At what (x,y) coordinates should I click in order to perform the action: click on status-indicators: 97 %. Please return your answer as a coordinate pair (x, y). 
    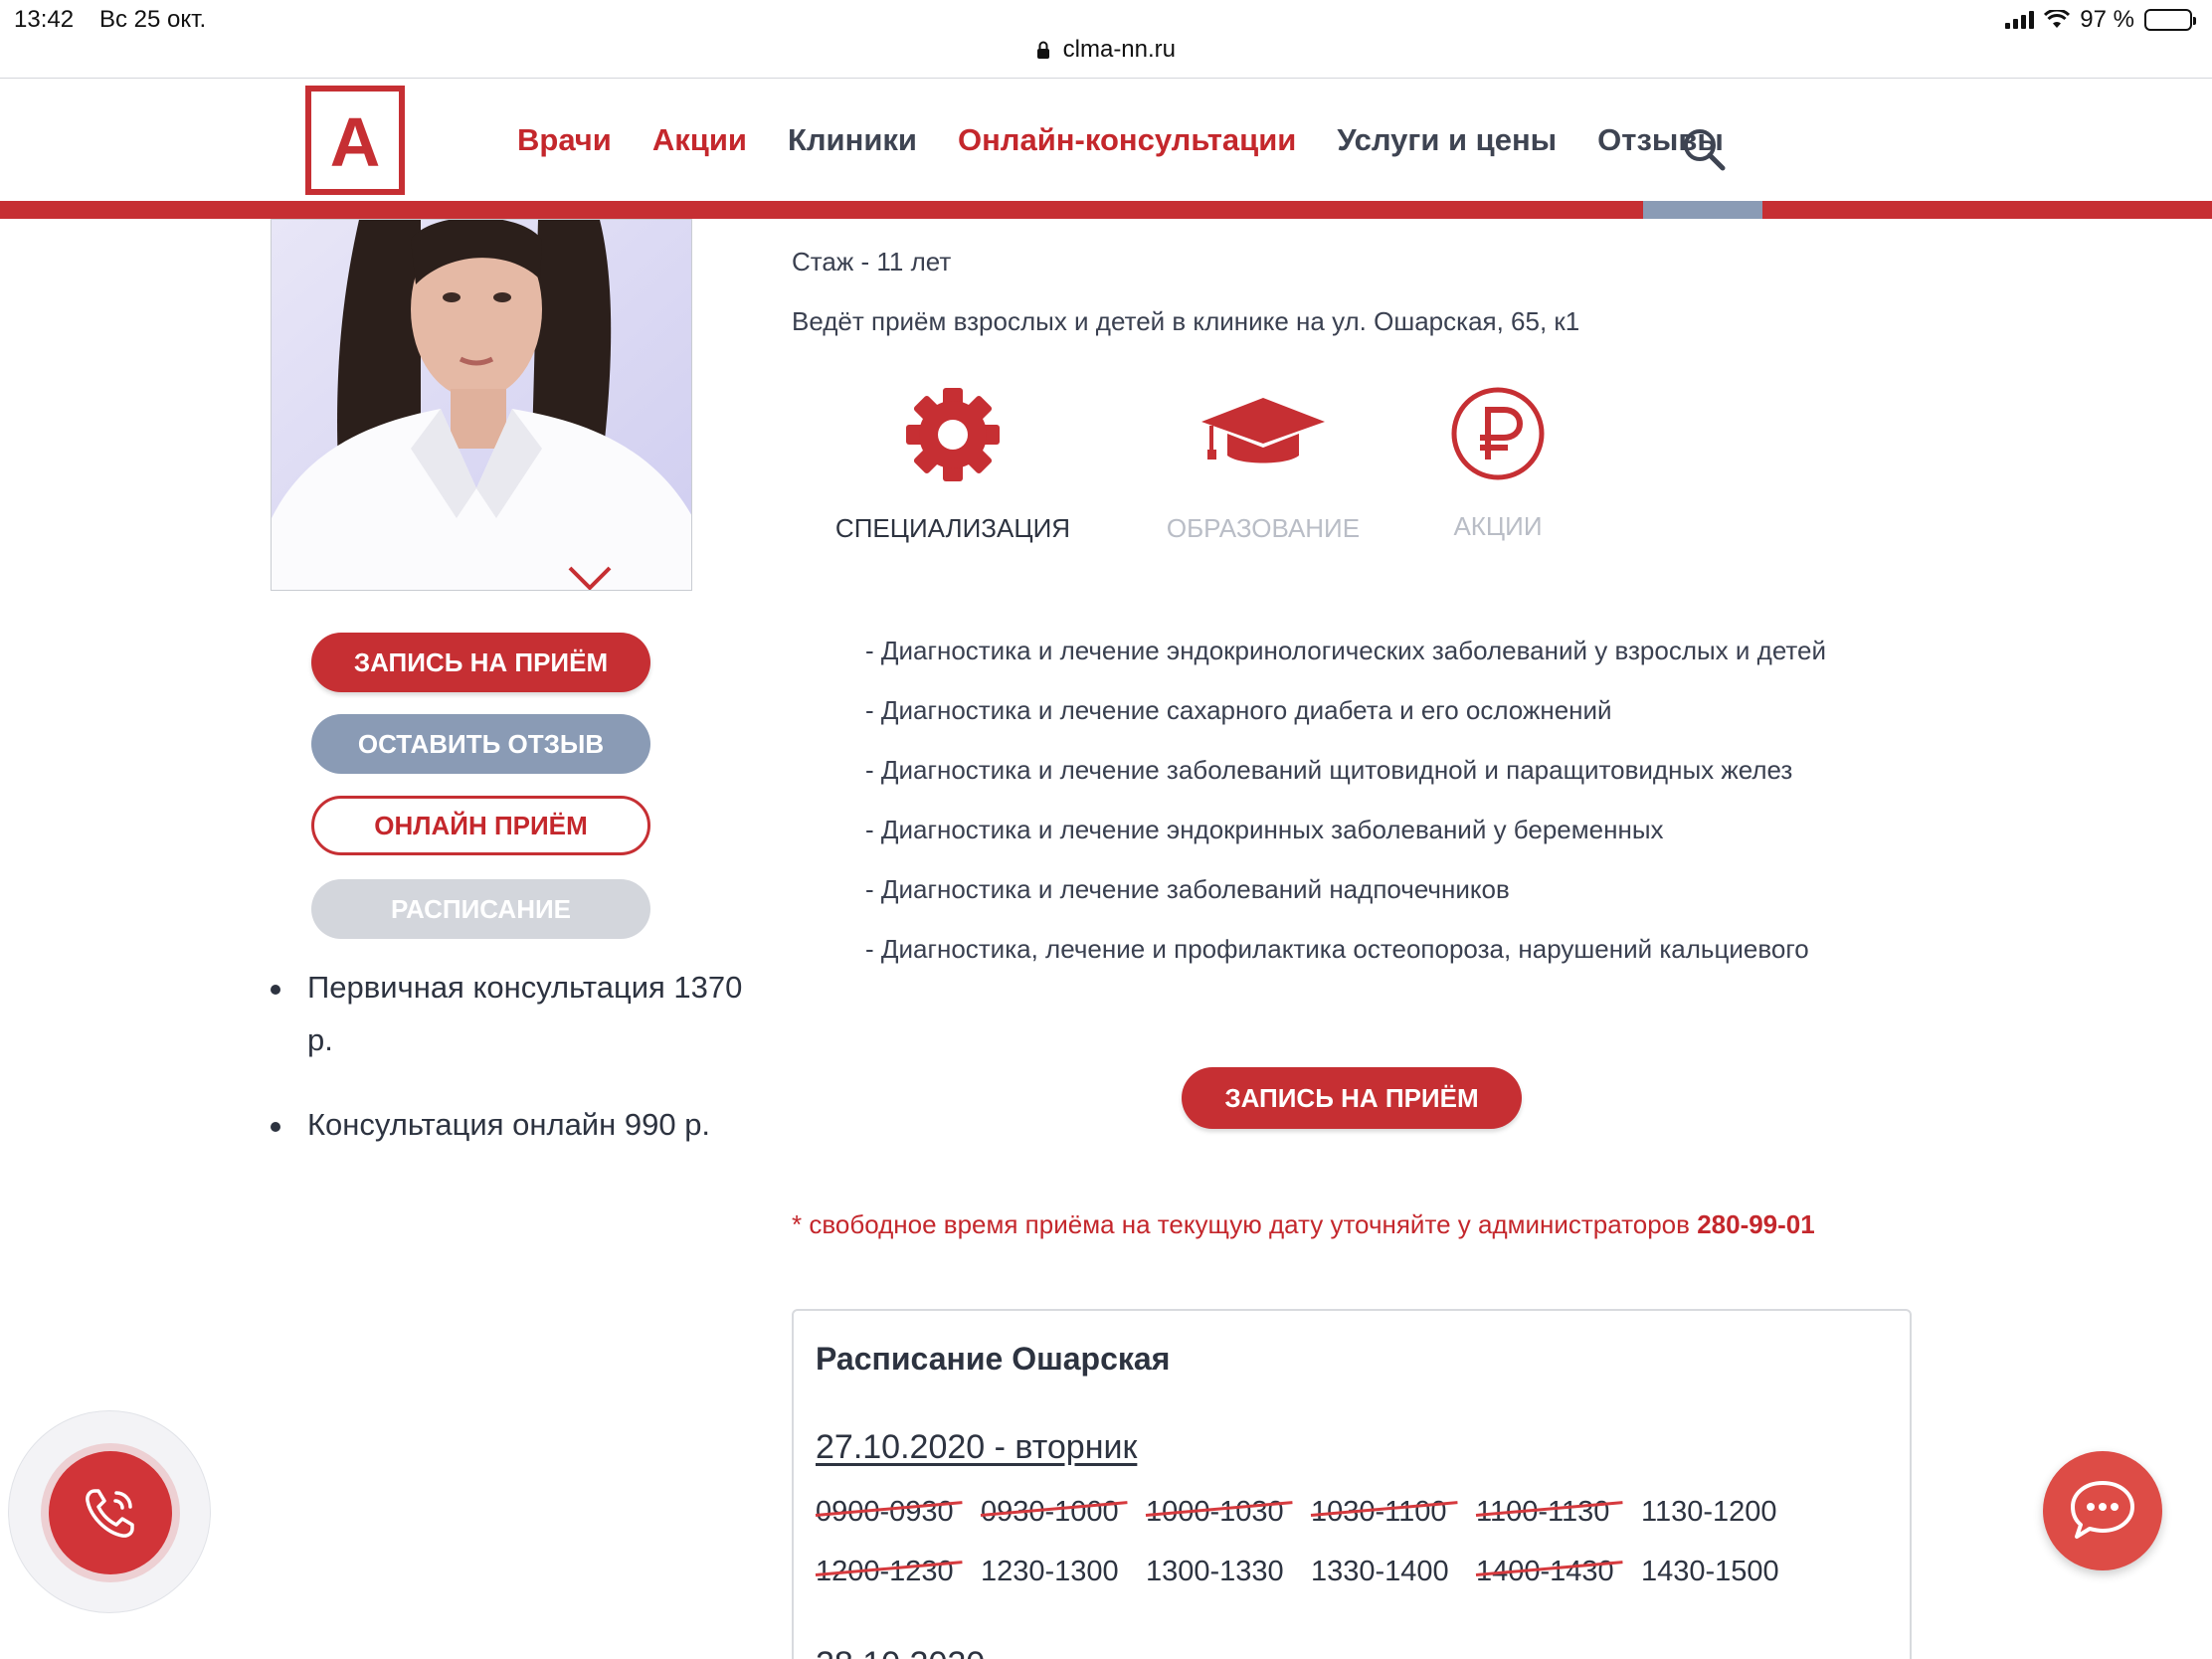
    Looking at the image, I should click on (2100, 20).